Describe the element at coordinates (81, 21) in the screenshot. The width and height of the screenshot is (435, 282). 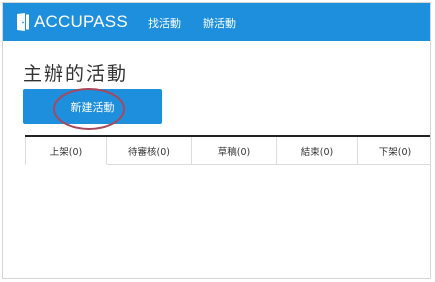
I see `logo-text: ACCUPASS` at that location.